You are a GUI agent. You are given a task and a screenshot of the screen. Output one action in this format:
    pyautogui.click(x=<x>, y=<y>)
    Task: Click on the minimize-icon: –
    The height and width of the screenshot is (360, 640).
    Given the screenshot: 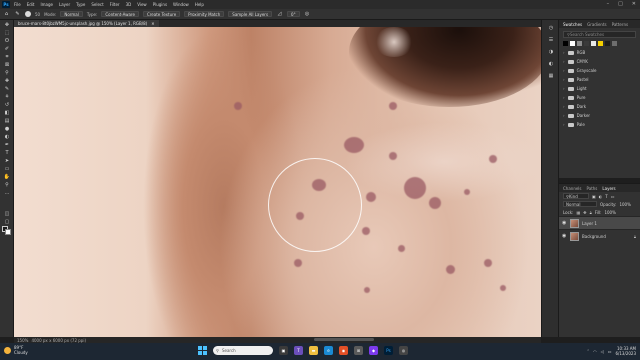 What is the action you would take?
    pyautogui.click(x=608, y=4)
    